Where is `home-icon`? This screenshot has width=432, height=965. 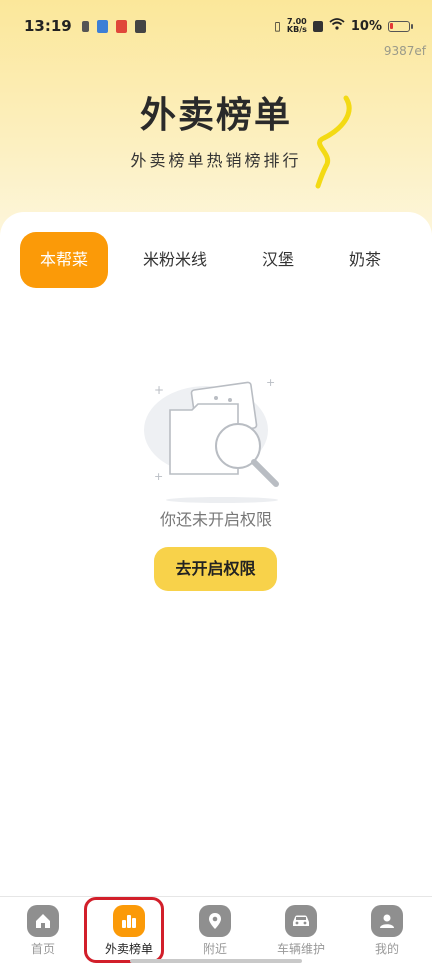
home-icon is located at coordinates (43, 921).